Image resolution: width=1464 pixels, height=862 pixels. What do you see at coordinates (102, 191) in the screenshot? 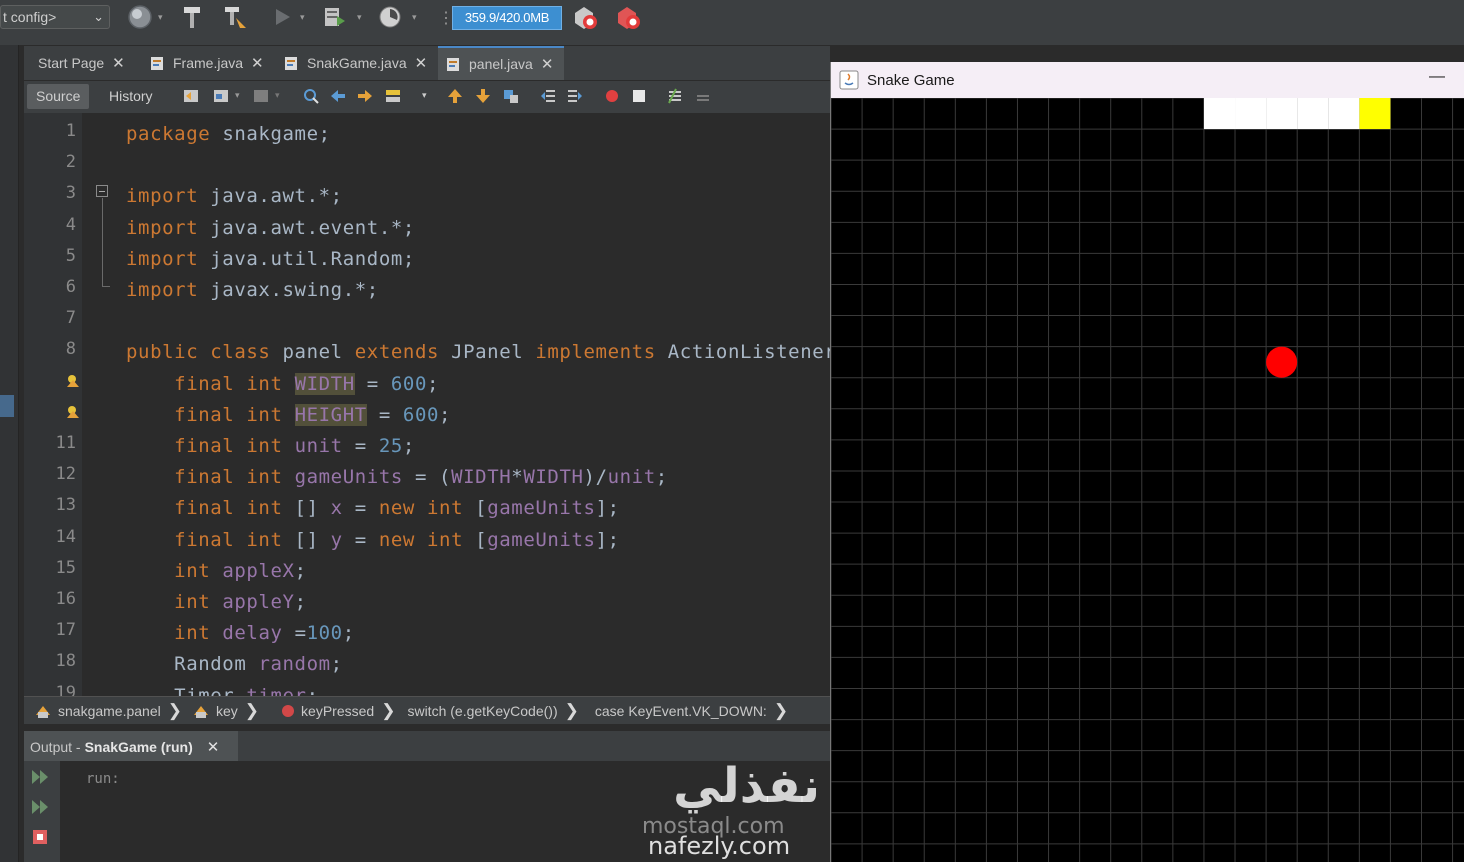
I see `fold-collapse-icon` at bounding box center [102, 191].